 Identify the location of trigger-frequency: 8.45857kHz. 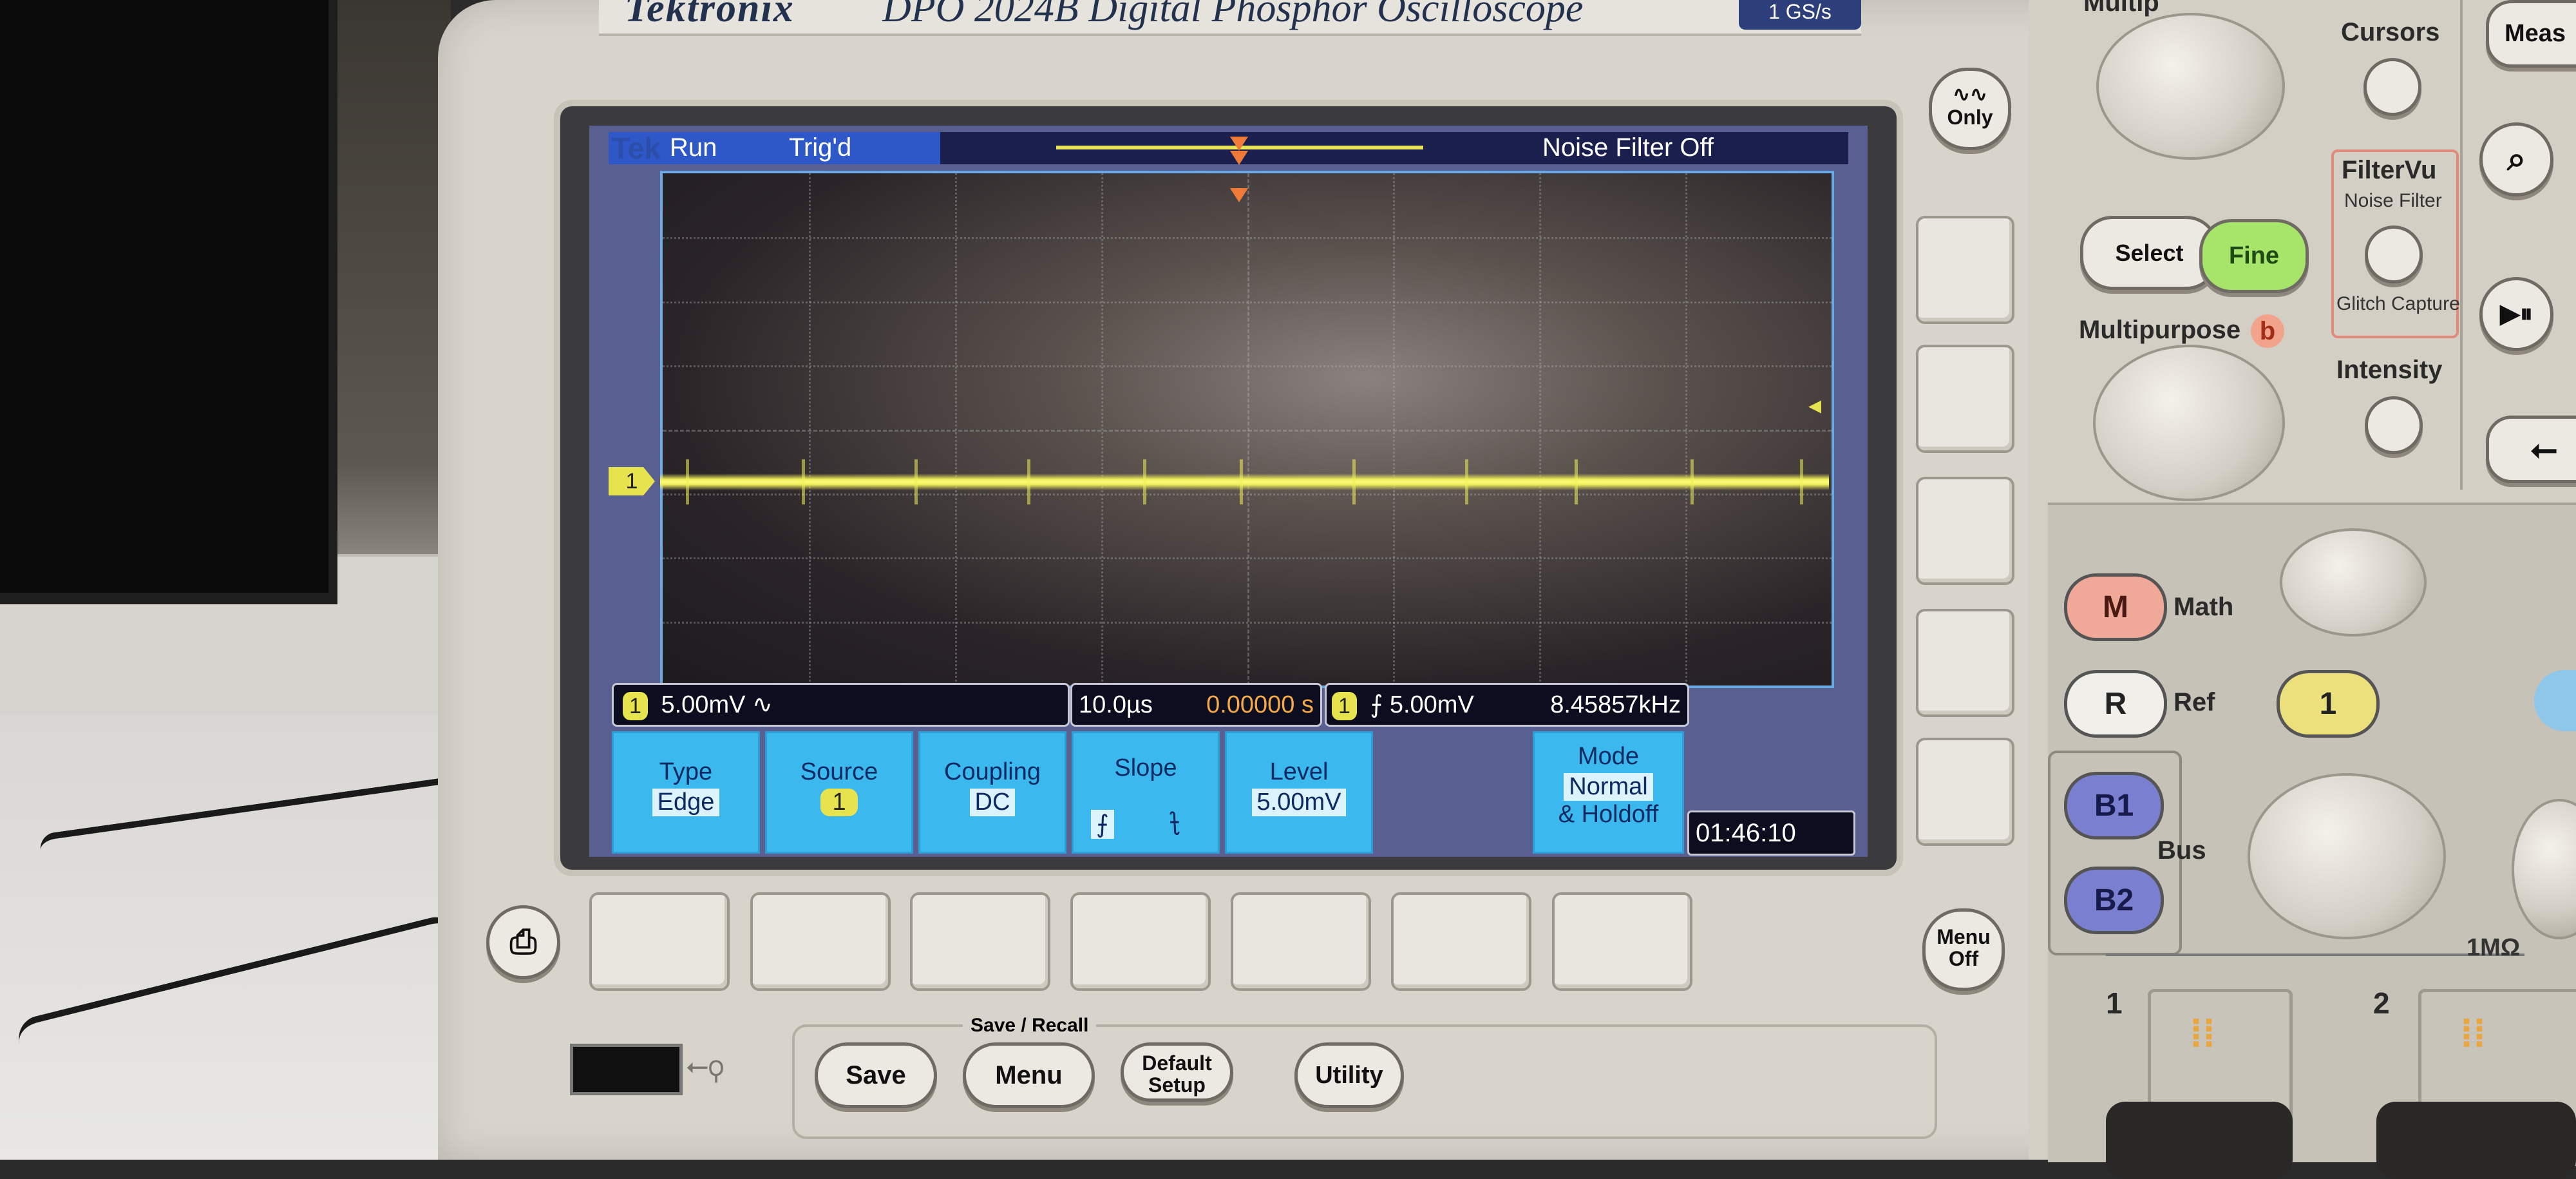
(1615, 705).